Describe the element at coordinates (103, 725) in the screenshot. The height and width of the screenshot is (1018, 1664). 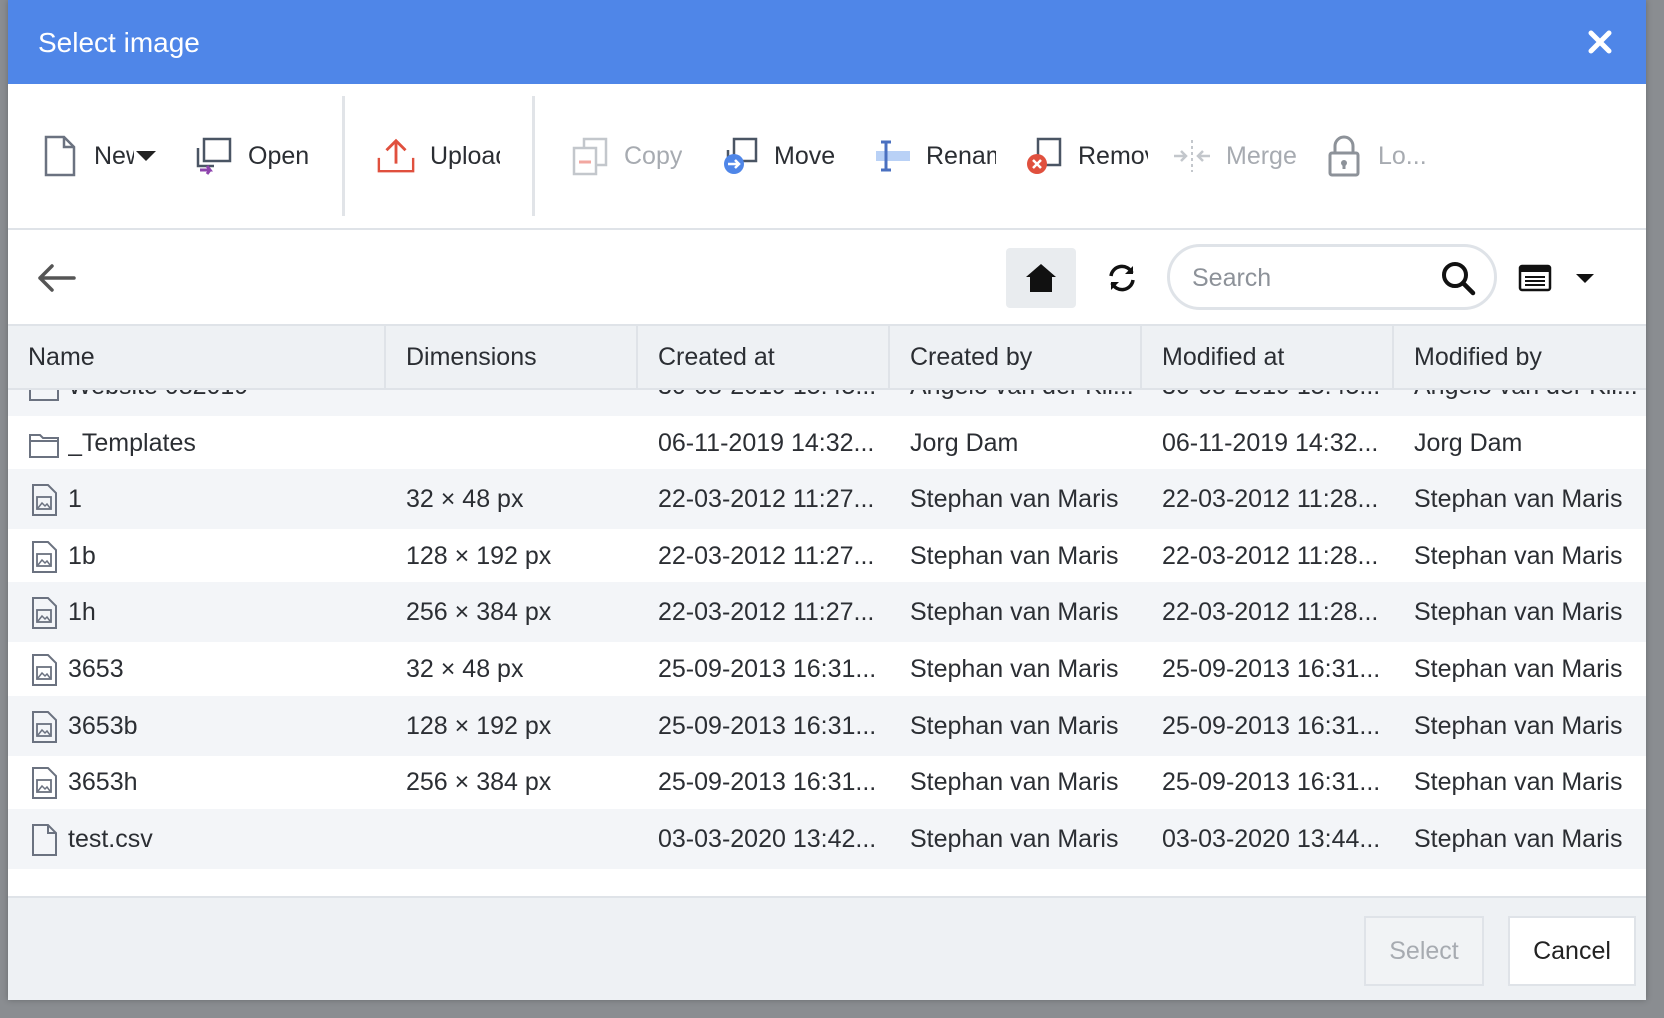
I see `row-name: 3653b` at that location.